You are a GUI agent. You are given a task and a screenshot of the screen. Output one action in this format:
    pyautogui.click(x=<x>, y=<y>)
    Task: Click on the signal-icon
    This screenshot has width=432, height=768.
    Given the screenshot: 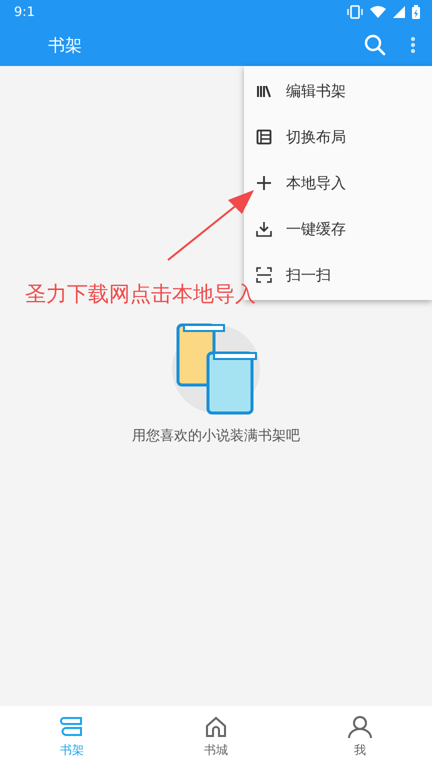 What is the action you would take?
    pyautogui.click(x=399, y=12)
    